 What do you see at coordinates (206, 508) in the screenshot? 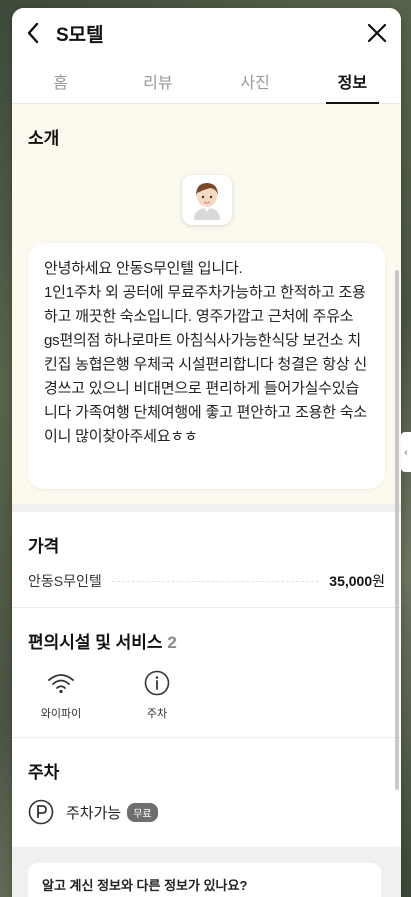
I see `section-divider` at bounding box center [206, 508].